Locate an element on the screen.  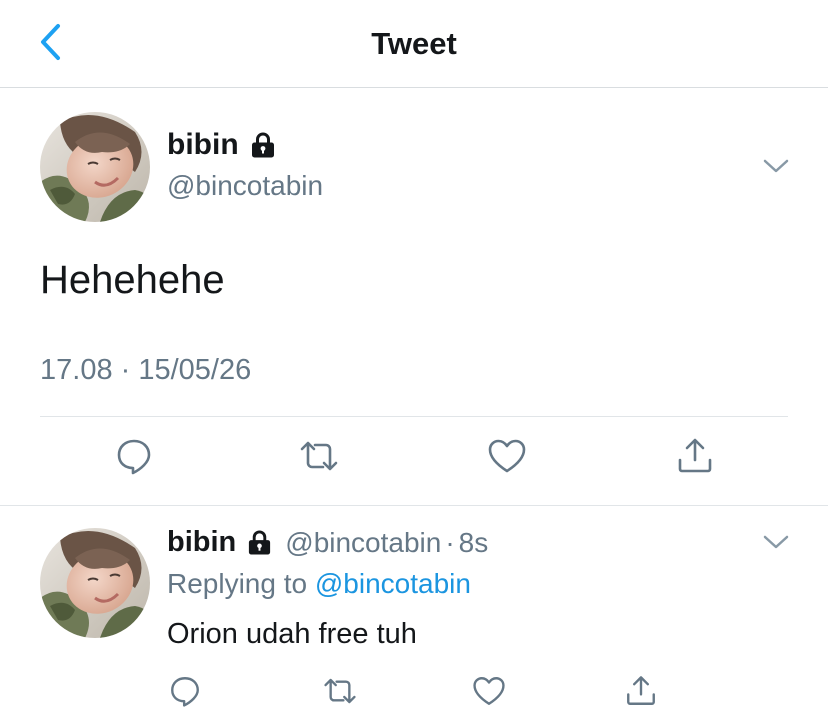
relative-time: 8s is located at coordinates (474, 543).